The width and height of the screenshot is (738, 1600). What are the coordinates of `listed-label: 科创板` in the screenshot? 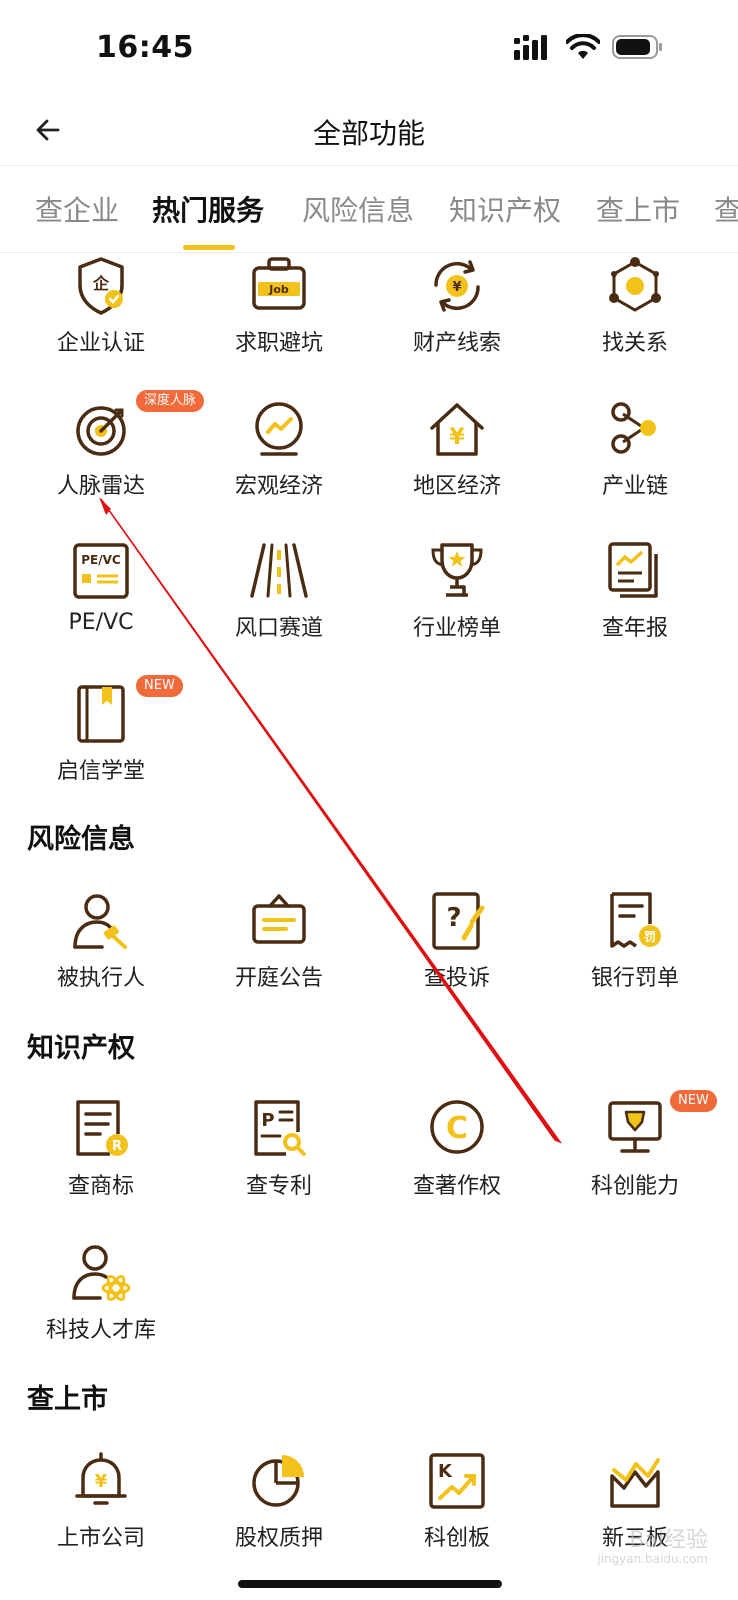 It's located at (456, 1538).